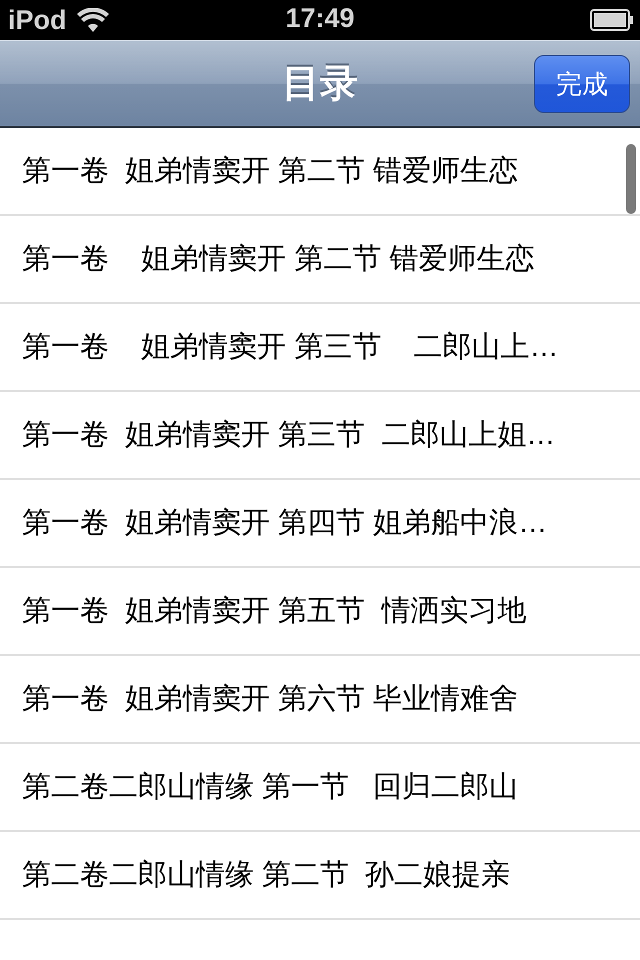 The width and height of the screenshot is (640, 960). I want to click on chapter-item: 第一卷 姐弟情窦开 第五节 情洒实习地, so click(274, 611).